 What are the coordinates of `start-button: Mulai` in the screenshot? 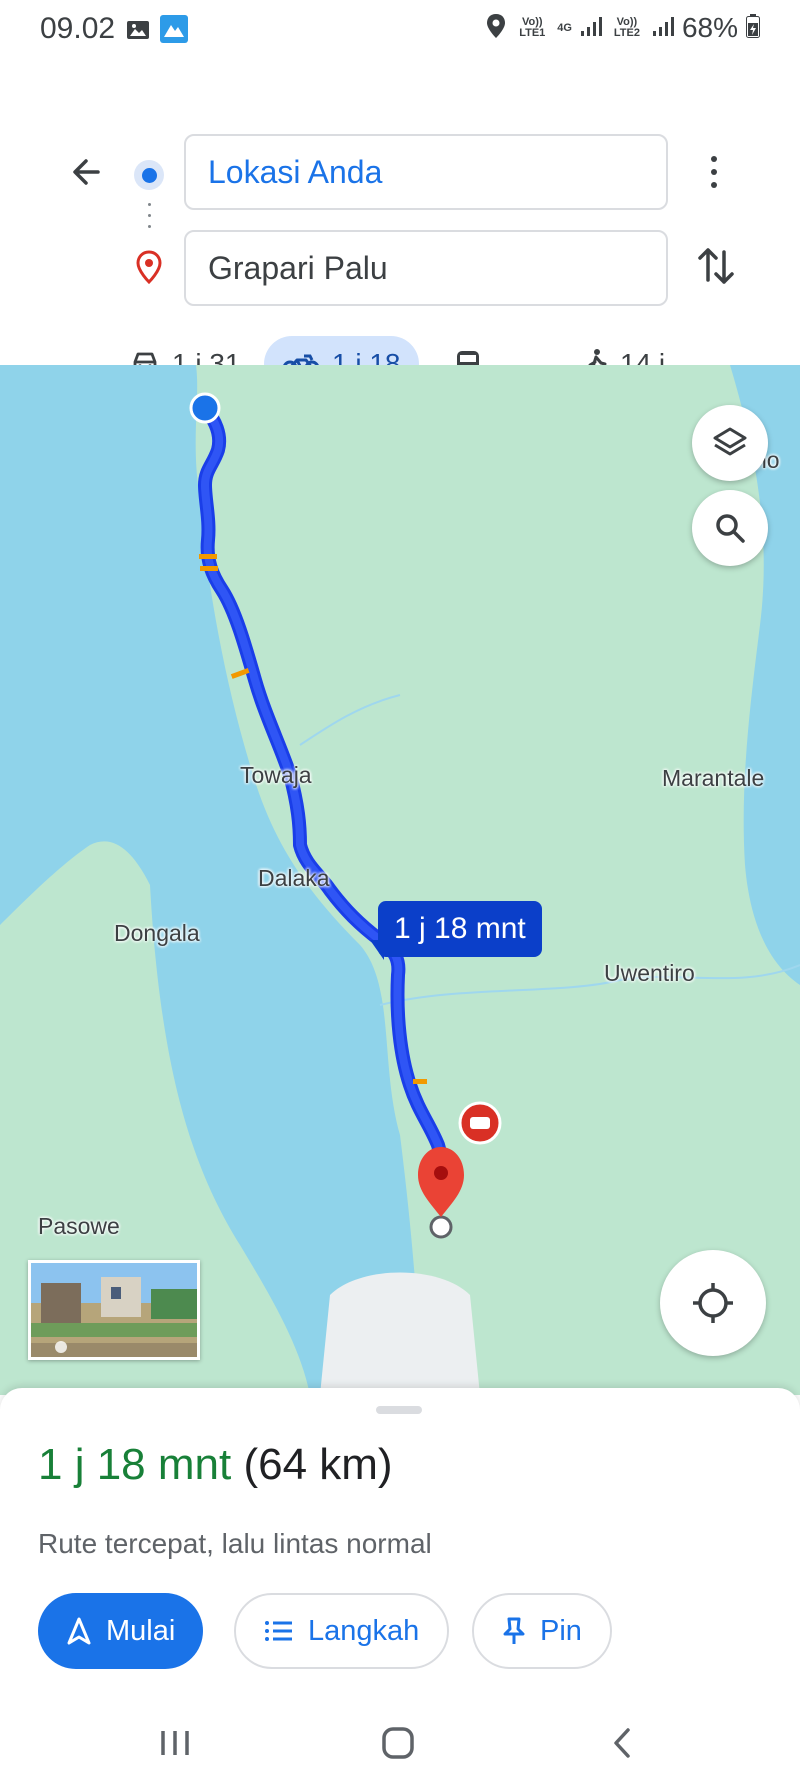 It's located at (121, 1631).